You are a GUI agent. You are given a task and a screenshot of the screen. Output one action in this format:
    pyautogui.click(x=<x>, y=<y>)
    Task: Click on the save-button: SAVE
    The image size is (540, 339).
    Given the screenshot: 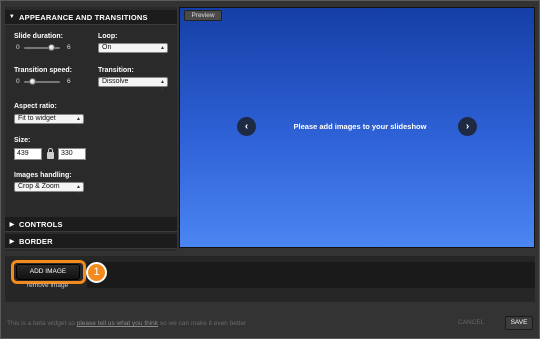 What is the action you would take?
    pyautogui.click(x=519, y=323)
    